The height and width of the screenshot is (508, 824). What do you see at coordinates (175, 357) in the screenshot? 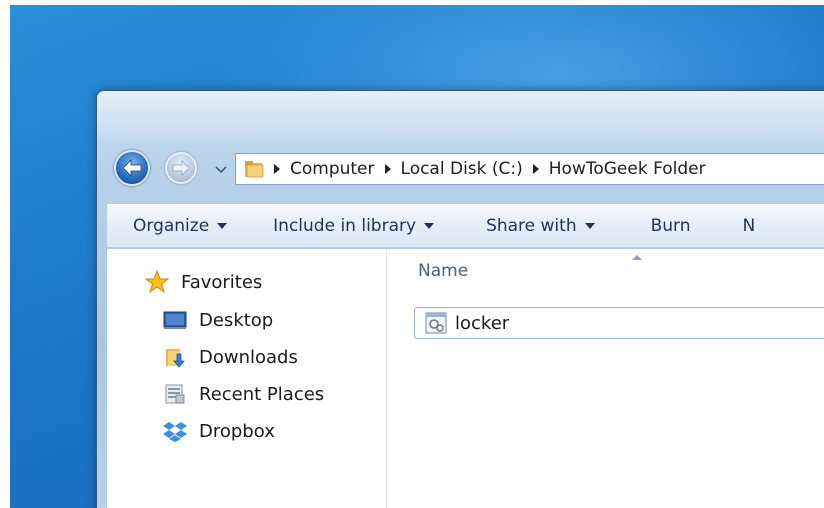
I see `downloads-folder-icon` at bounding box center [175, 357].